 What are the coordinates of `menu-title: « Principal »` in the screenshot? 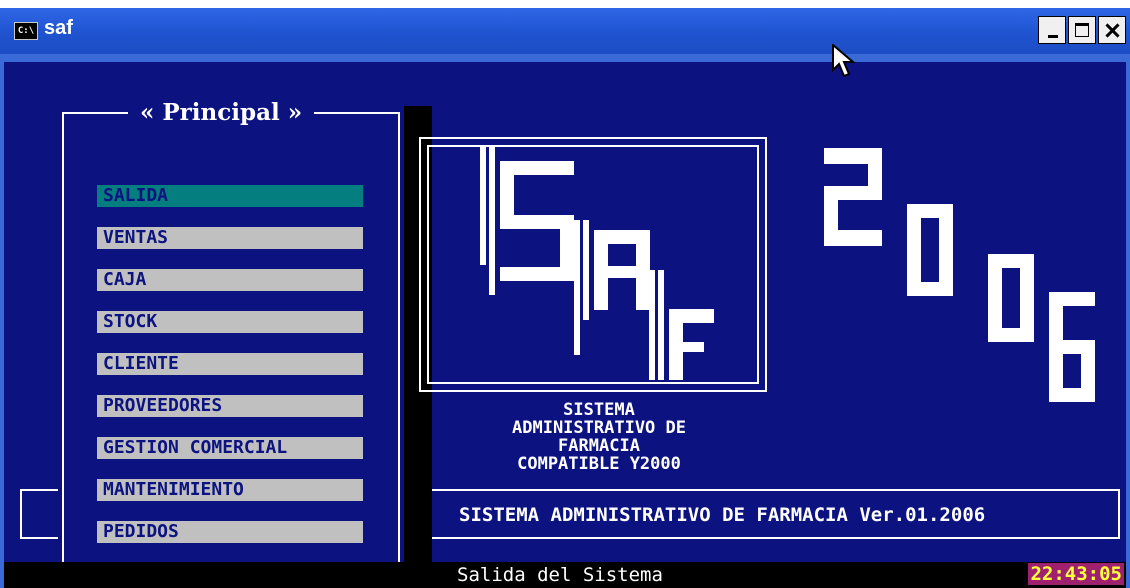 It's located at (221, 112).